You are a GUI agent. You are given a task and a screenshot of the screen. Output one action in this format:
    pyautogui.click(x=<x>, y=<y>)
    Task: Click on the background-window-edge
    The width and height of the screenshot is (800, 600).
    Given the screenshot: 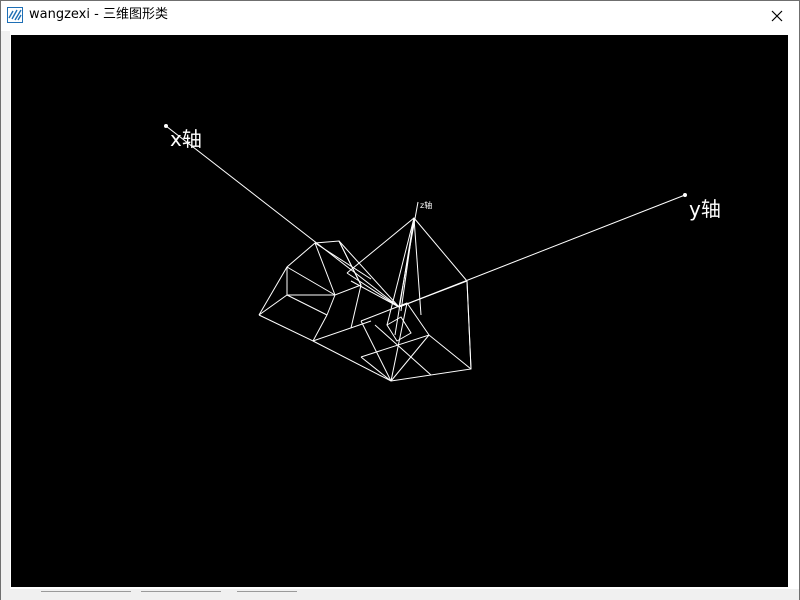 What is the action you would take?
    pyautogui.click(x=5, y=311)
    